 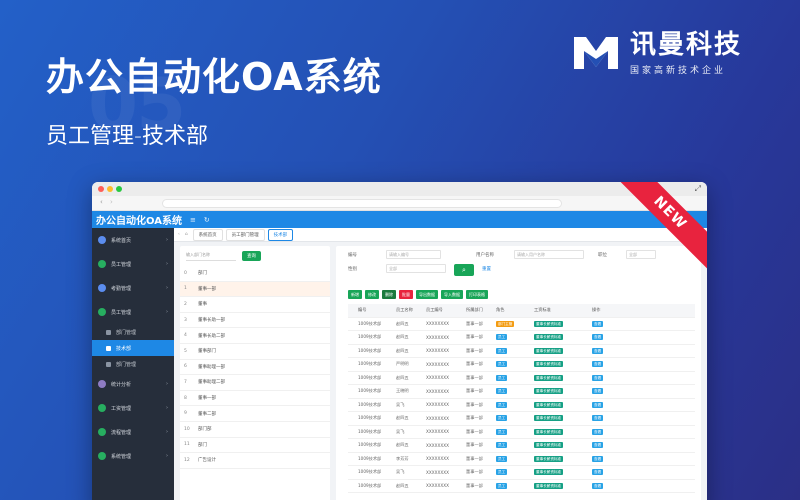 What do you see at coordinates (133, 432) in the screenshot?
I see `sidebar-item-9: 流程管理 ›` at bounding box center [133, 432].